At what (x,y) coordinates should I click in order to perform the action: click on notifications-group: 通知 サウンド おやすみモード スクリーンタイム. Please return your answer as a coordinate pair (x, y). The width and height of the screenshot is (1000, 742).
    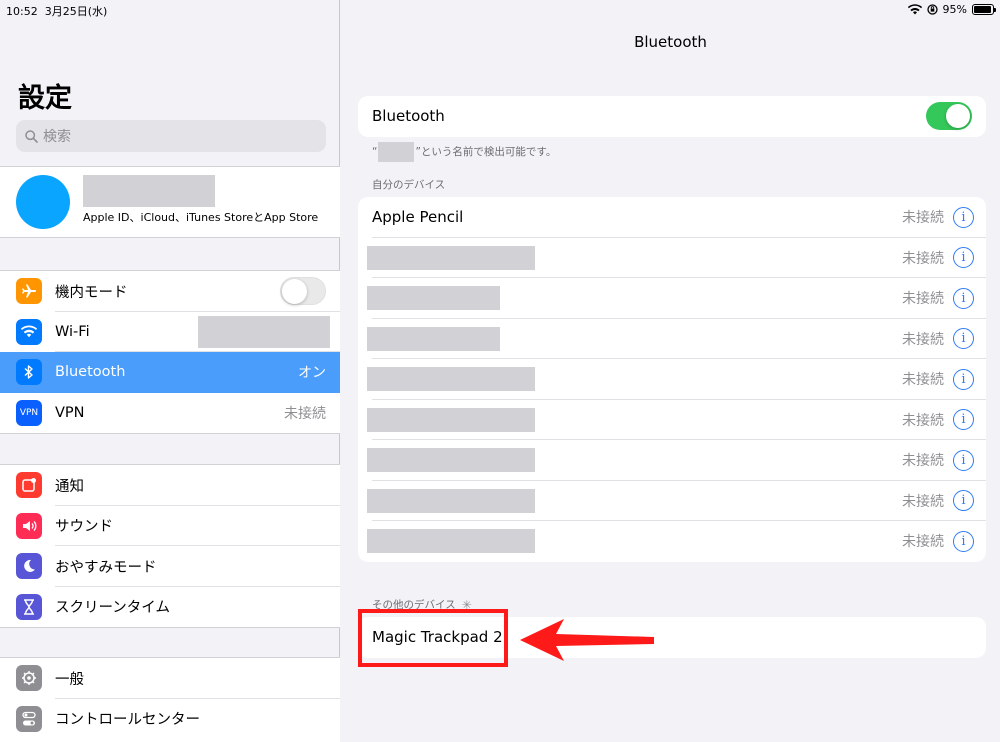
    Looking at the image, I should click on (170, 546).